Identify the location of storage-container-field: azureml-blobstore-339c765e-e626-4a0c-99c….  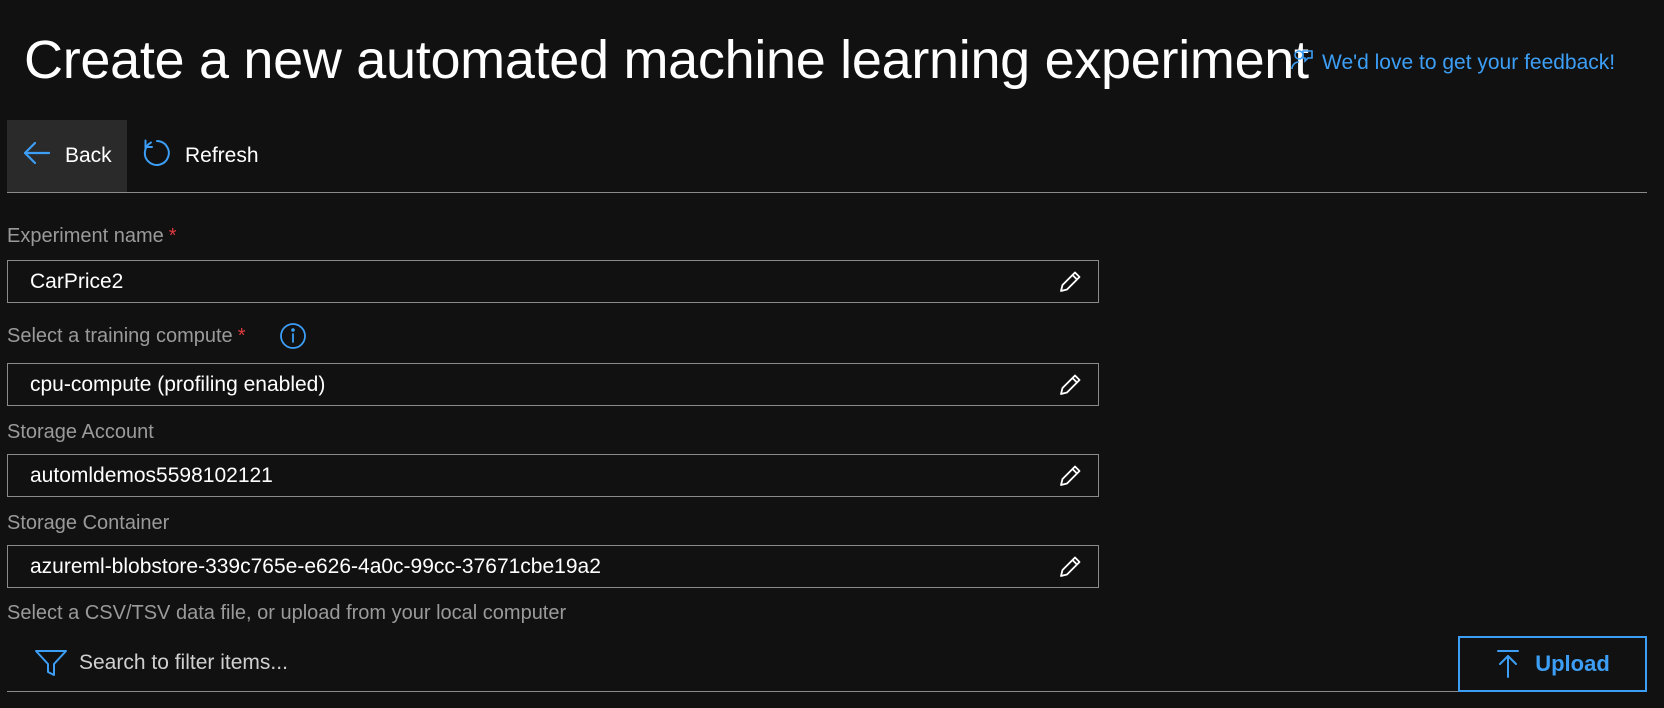
(553, 566).